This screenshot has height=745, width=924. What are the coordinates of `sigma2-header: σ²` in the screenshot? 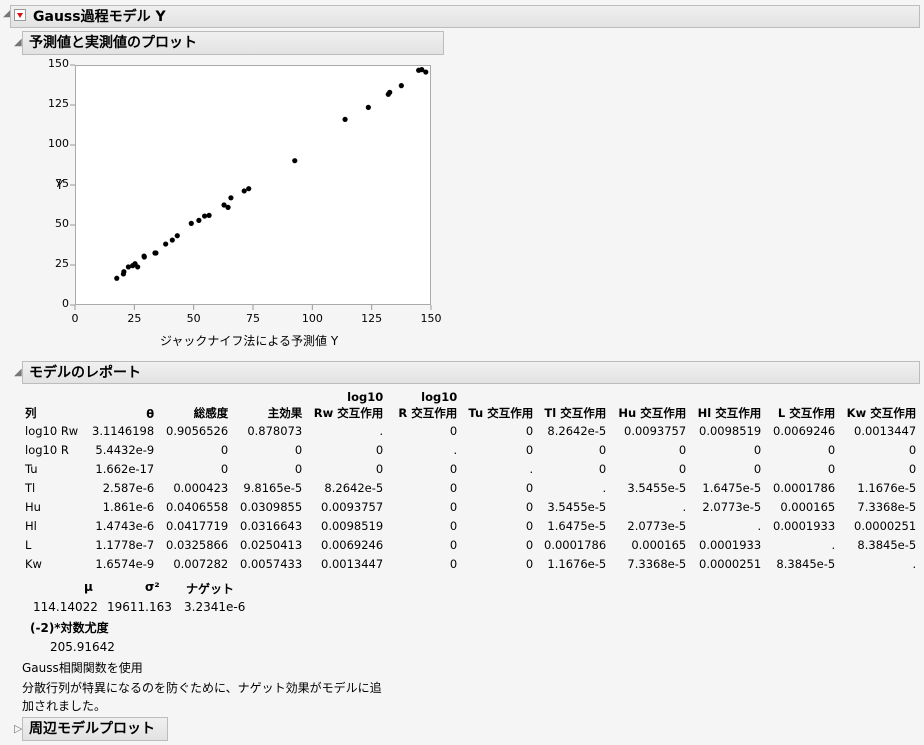 It's located at (152, 587).